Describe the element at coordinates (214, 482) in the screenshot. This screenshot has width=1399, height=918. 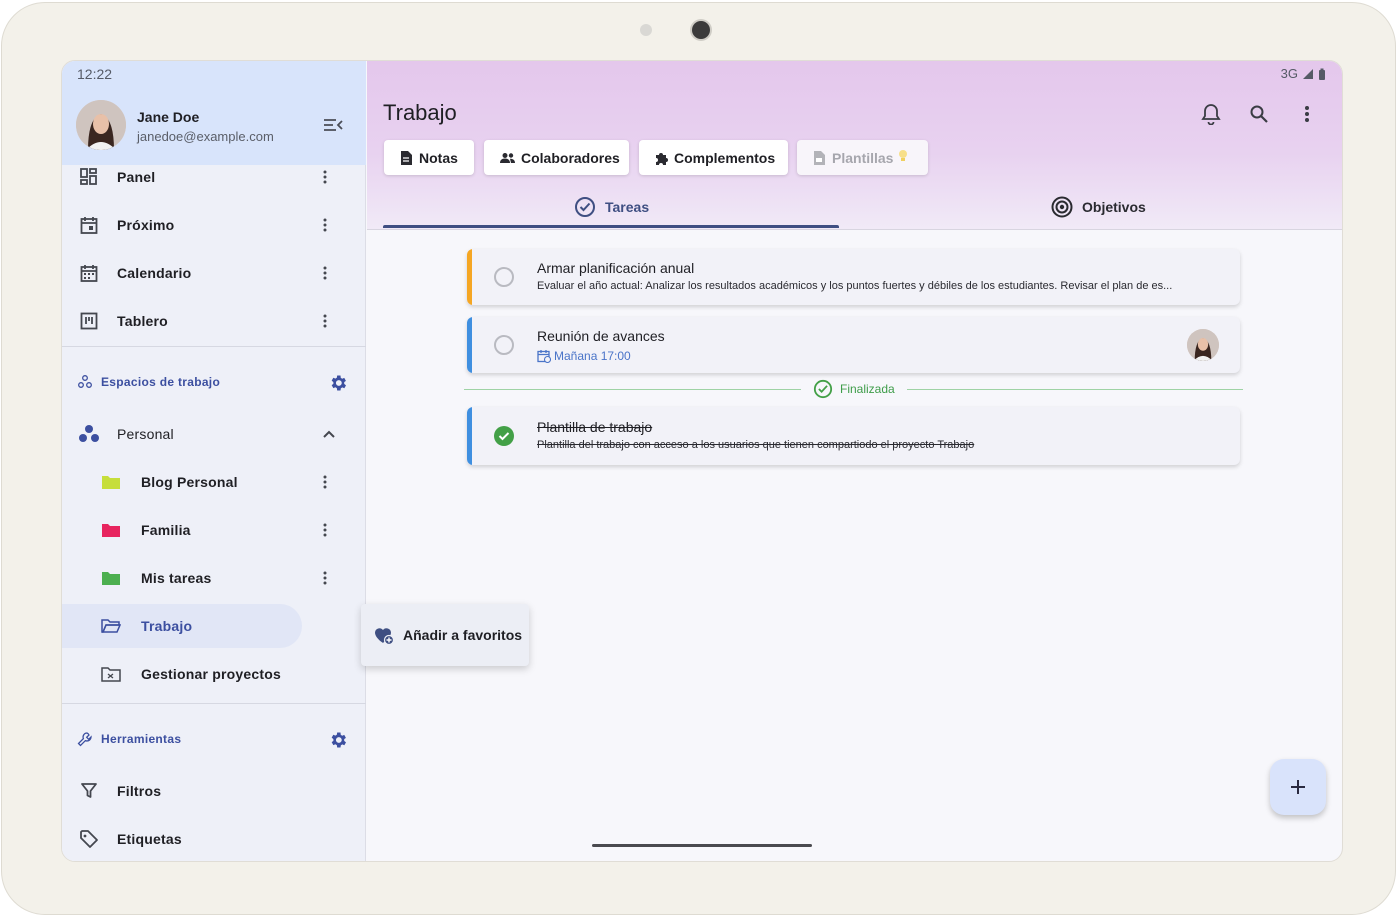
I see `workspace-item-blog-personal: Blog Personal` at that location.